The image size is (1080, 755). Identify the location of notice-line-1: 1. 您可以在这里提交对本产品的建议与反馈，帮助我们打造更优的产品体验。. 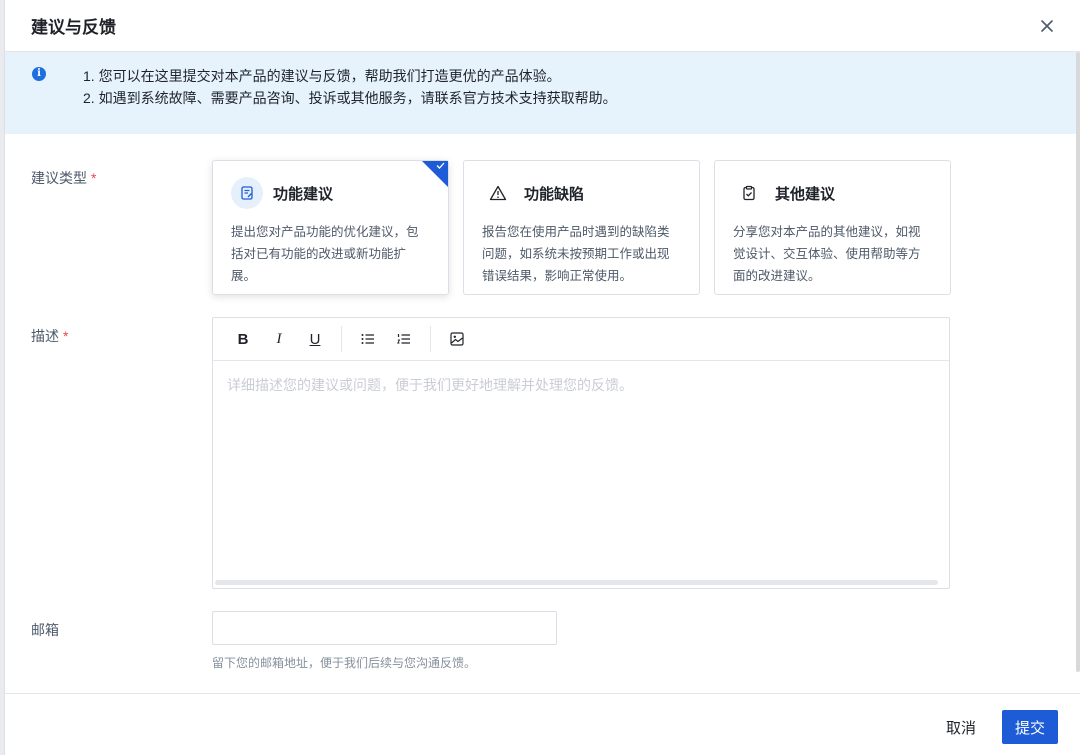
(322, 76).